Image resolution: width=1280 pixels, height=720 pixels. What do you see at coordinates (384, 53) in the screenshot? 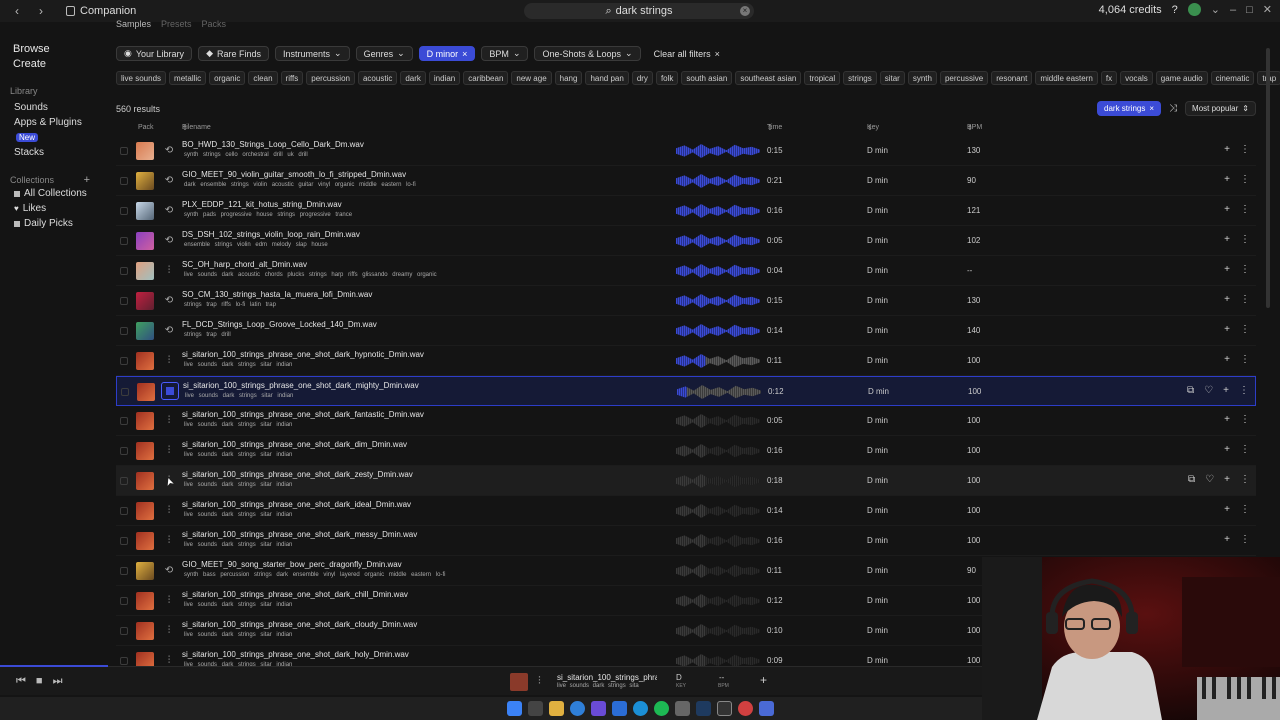
I see `genres-filter: Genres ⌄` at bounding box center [384, 53].